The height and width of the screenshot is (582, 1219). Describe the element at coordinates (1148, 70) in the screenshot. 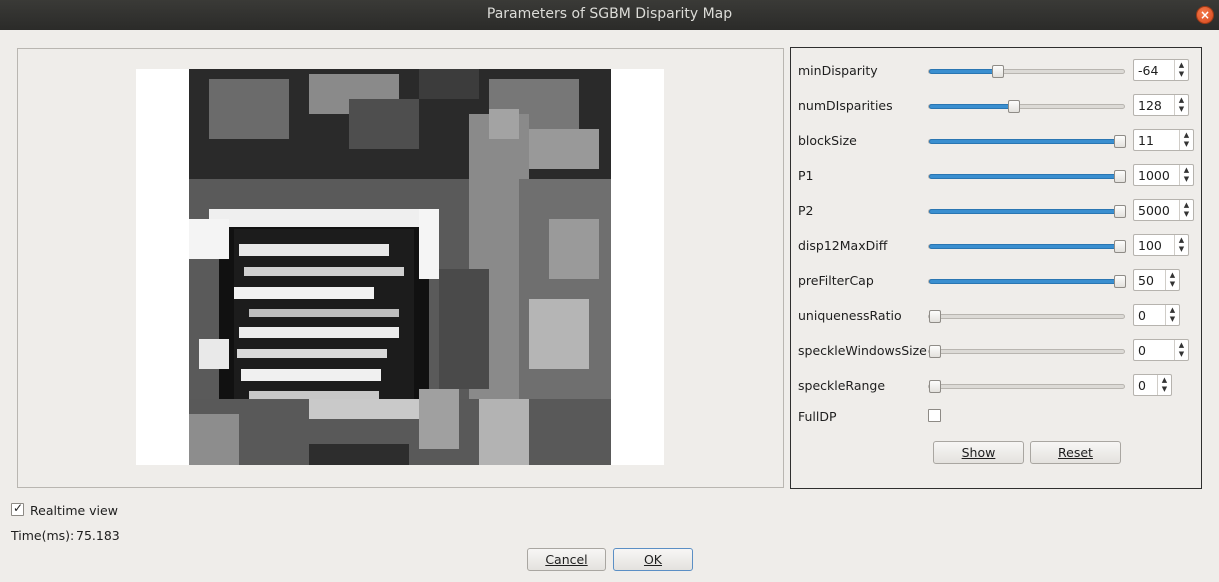

I see `spinbox-value: -64` at that location.